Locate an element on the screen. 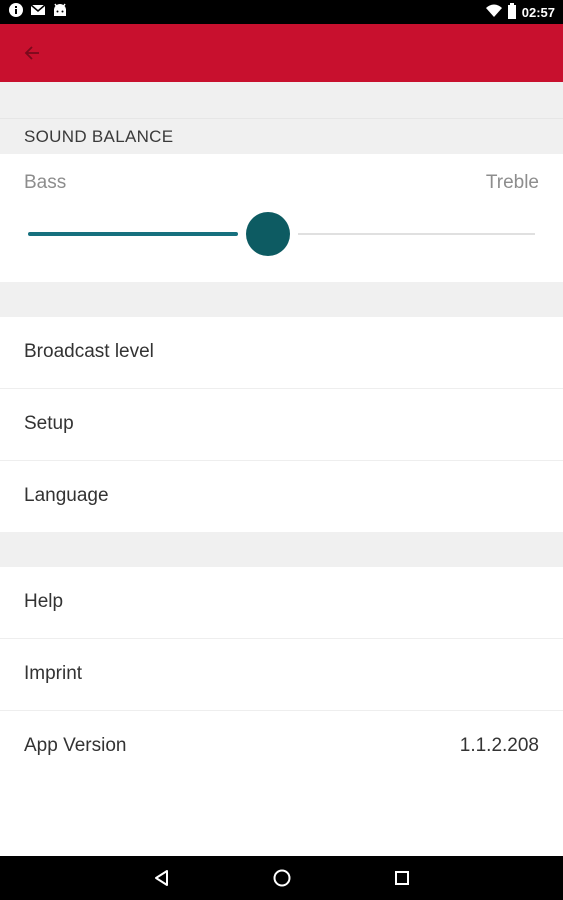  battery-icon is located at coordinates (512, 12).